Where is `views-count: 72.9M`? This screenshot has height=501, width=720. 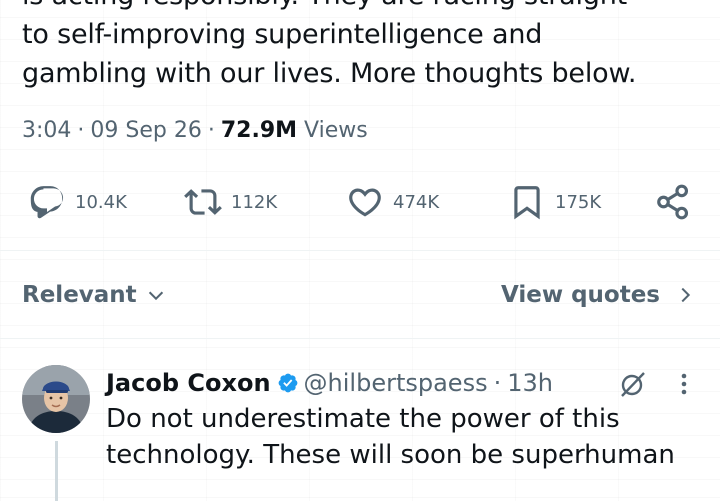 views-count: 72.9M is located at coordinates (259, 130).